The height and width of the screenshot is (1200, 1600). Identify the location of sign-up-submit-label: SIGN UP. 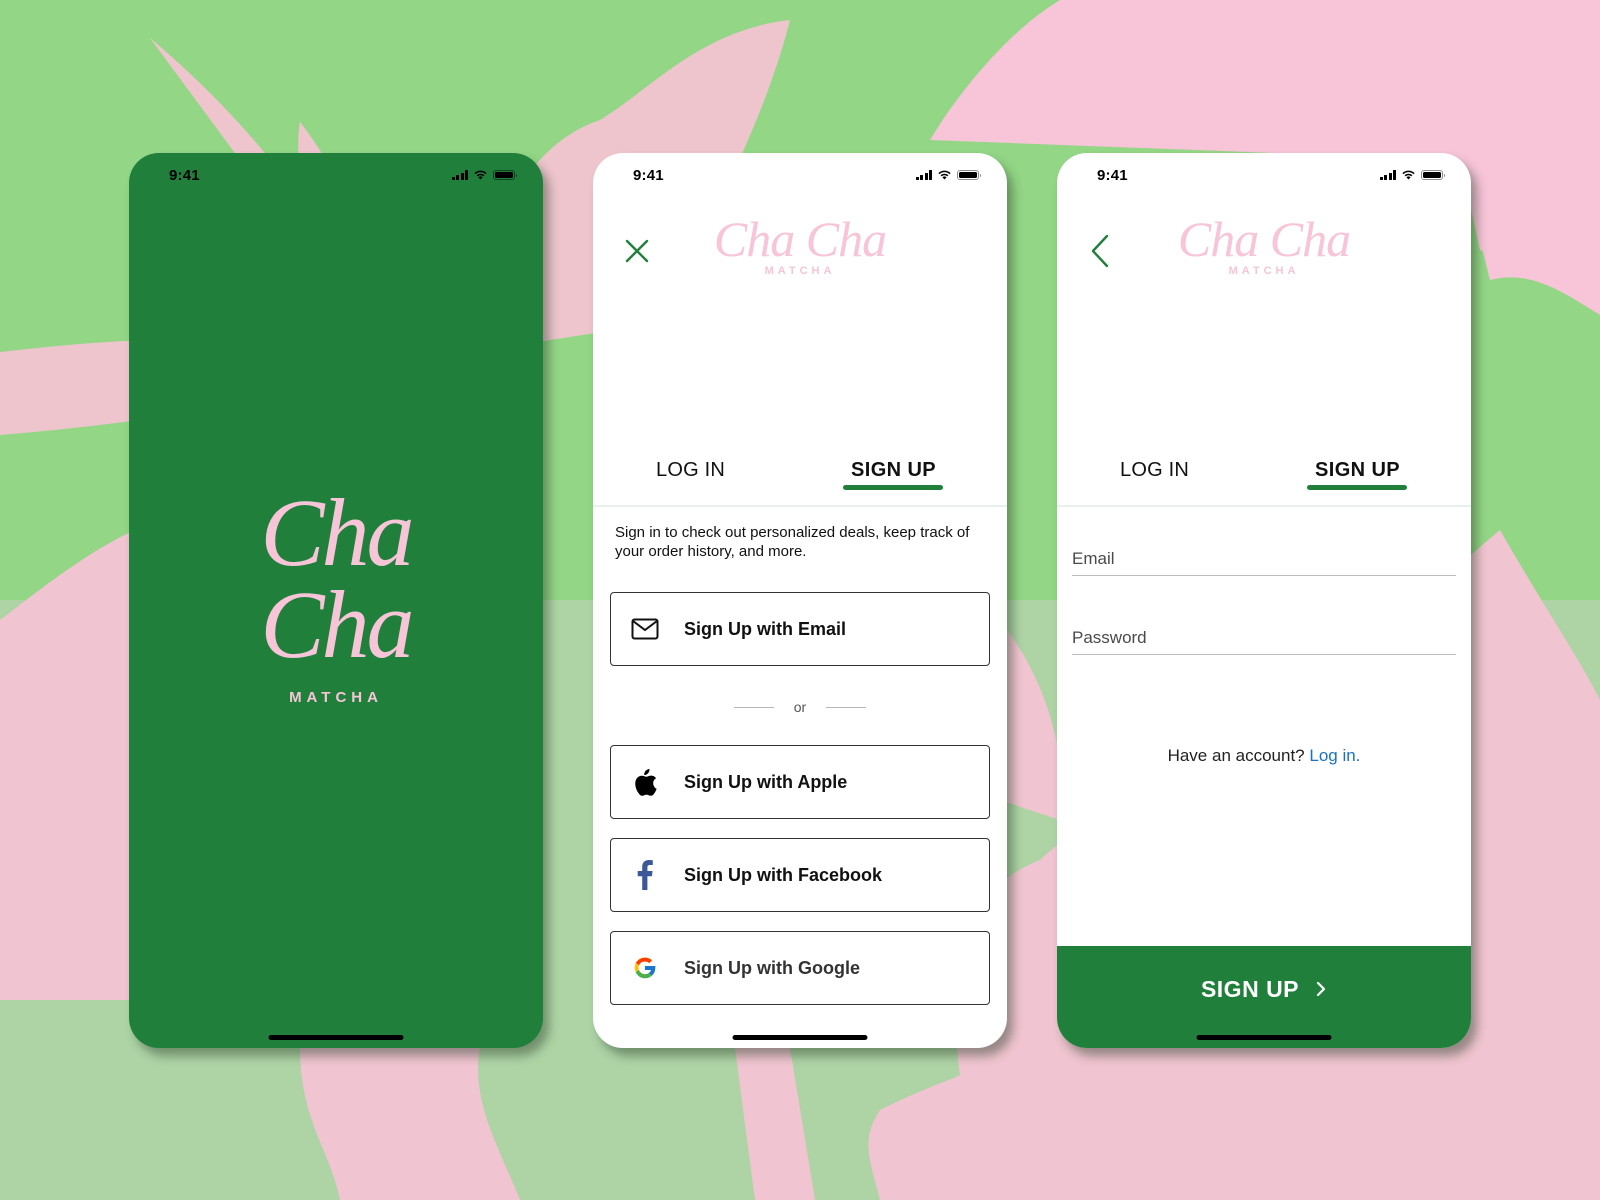
(1250, 988).